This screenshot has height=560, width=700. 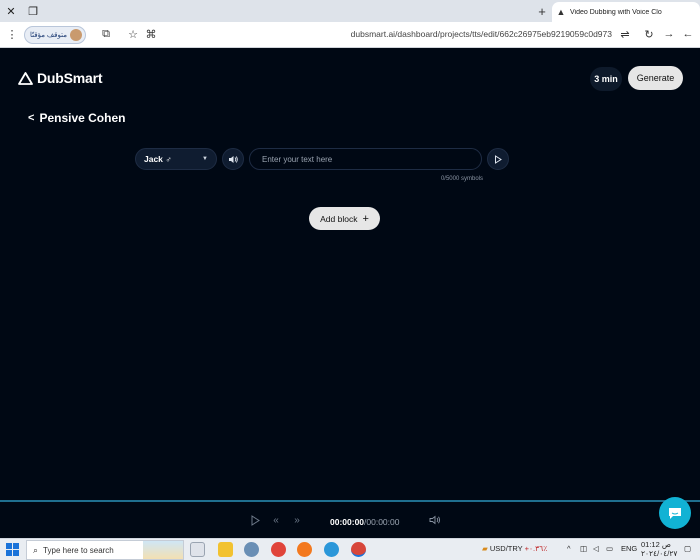 I want to click on block-play-button, so click(x=498, y=159).